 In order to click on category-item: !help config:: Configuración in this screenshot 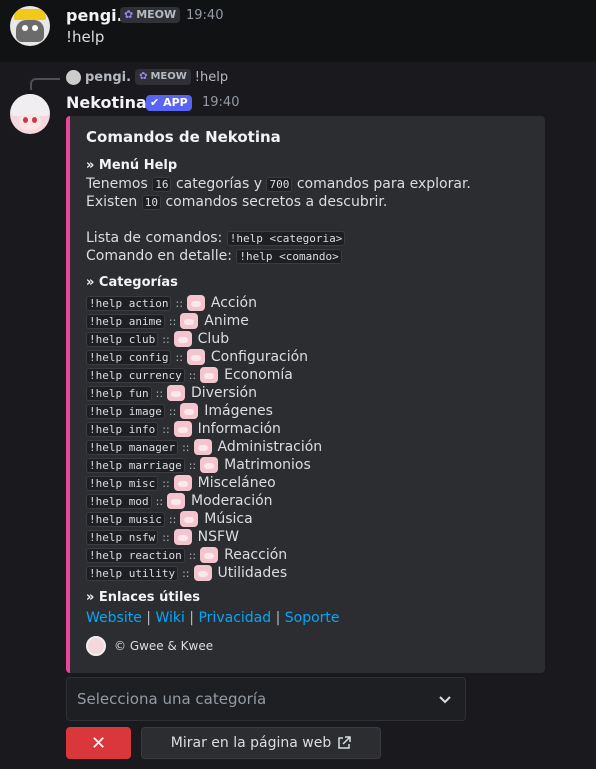, I will do `click(204, 357)`.